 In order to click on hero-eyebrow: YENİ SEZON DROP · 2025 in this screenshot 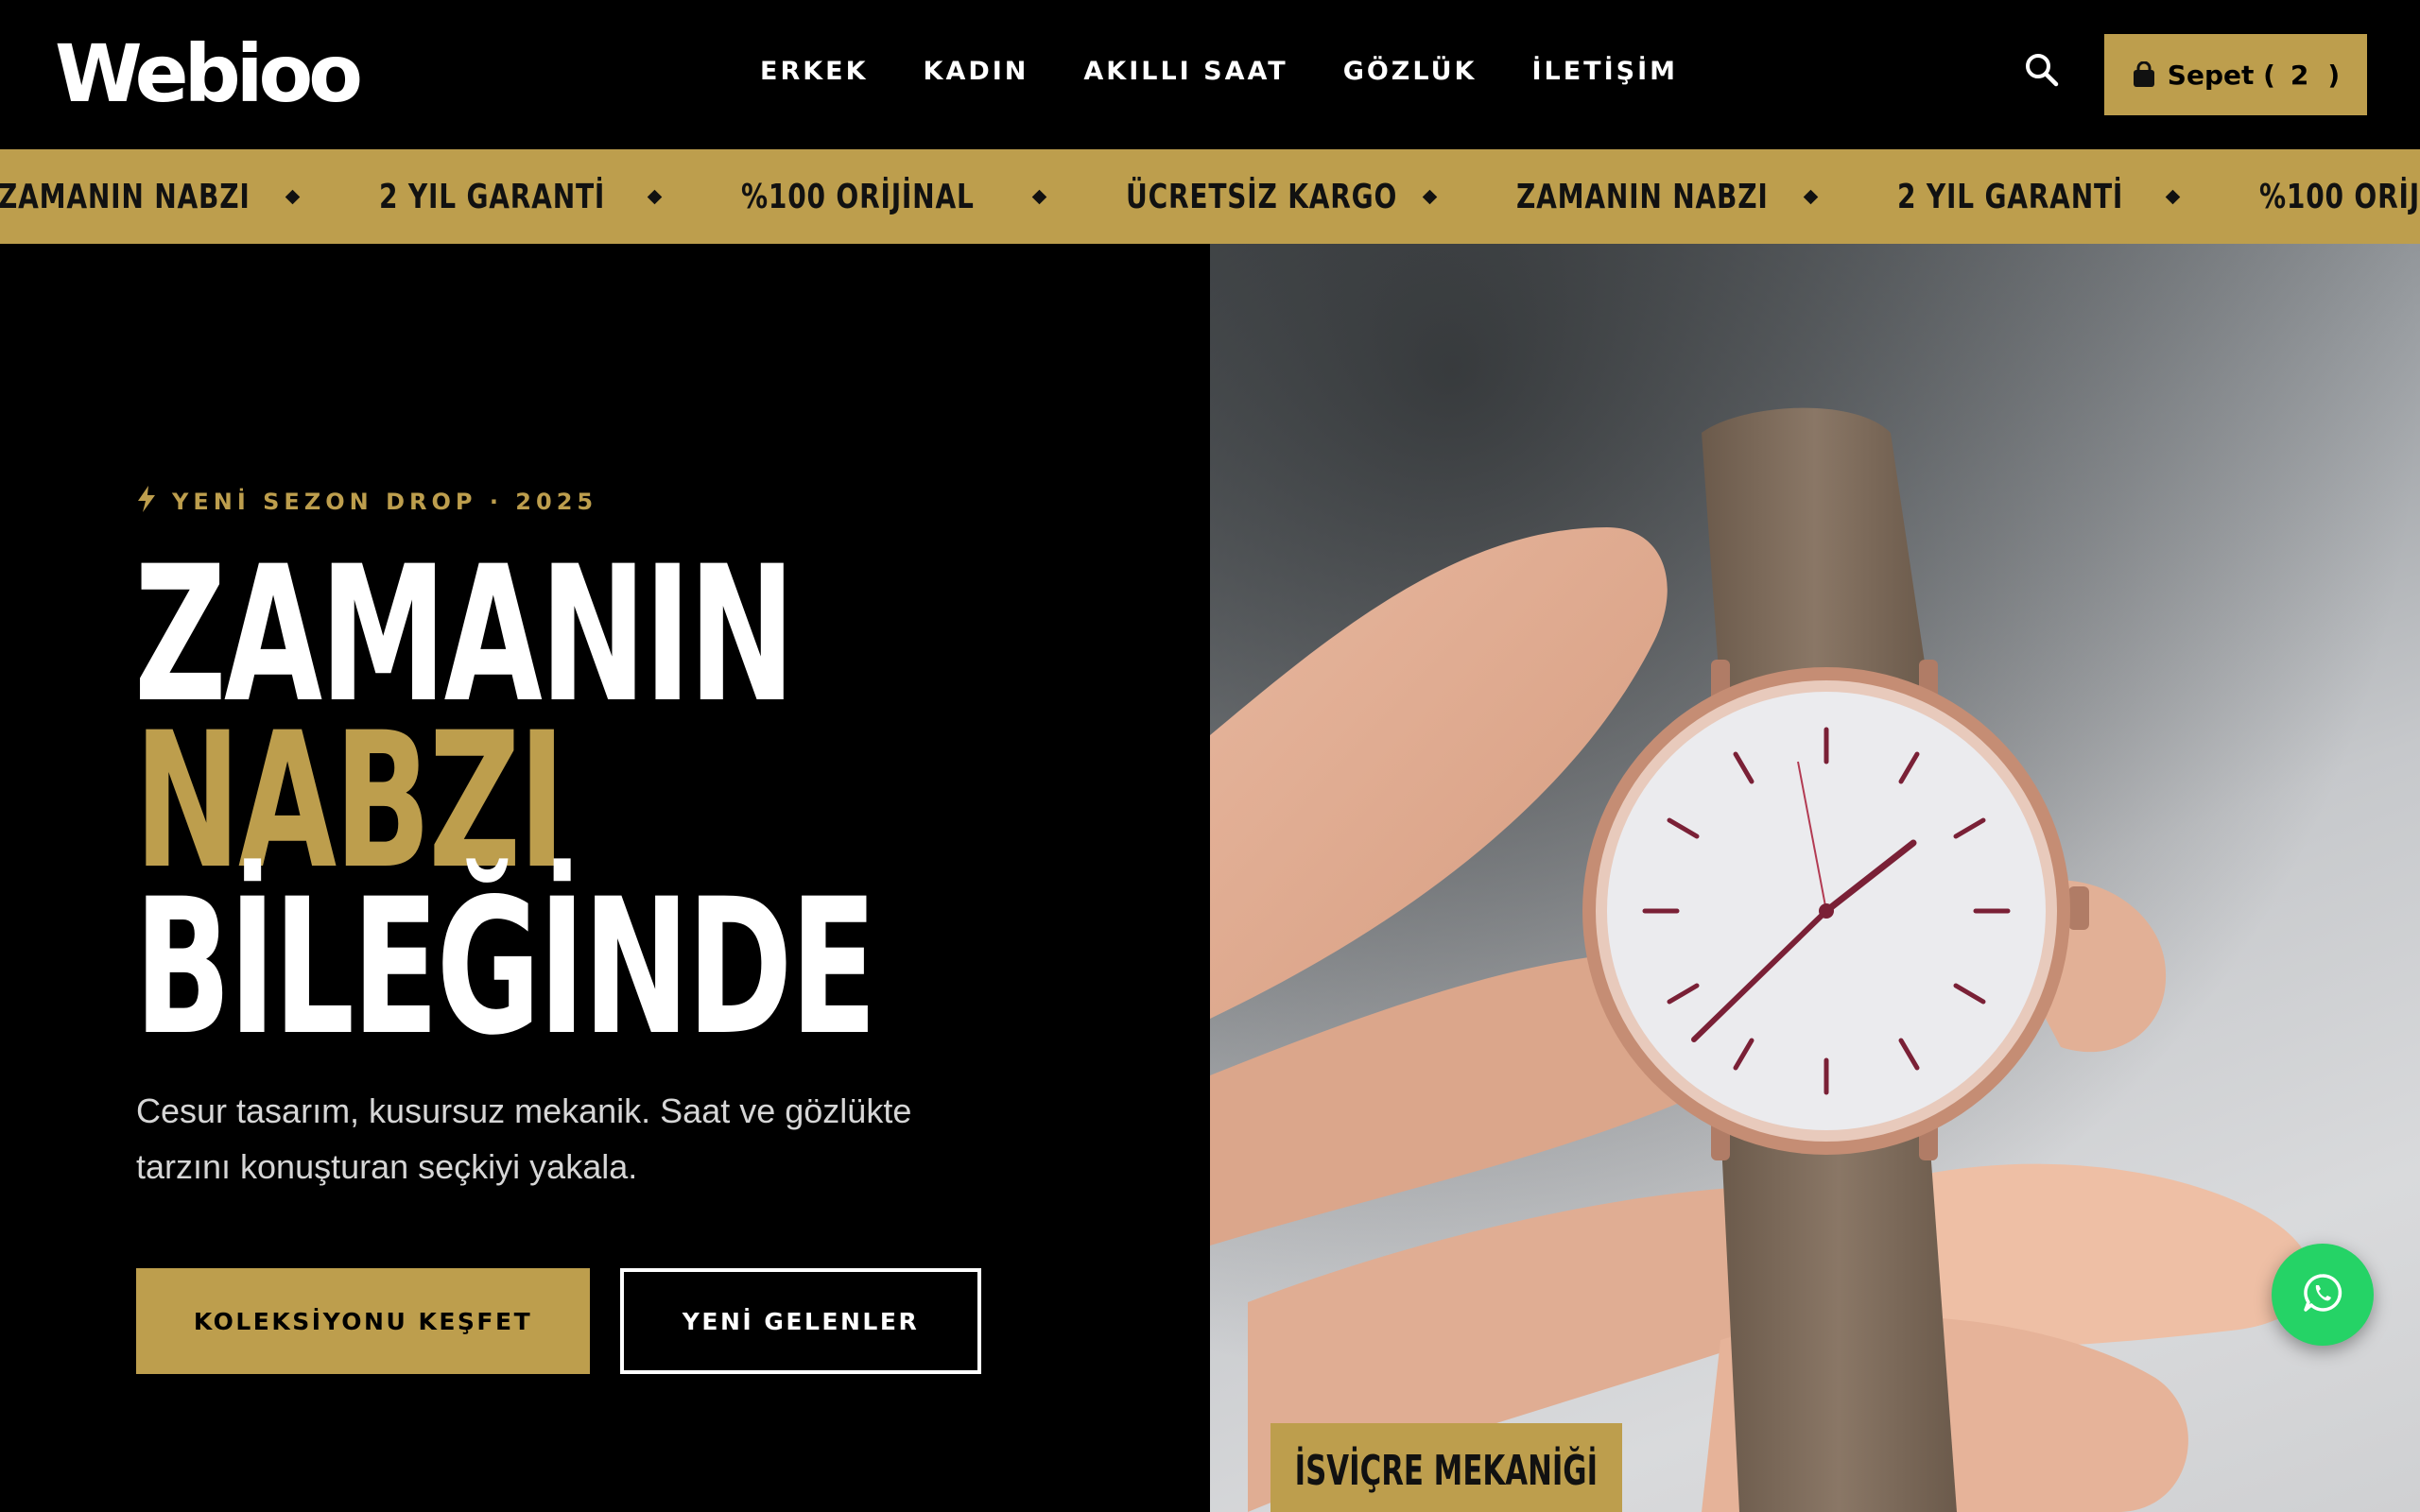, I will do `click(366, 502)`.